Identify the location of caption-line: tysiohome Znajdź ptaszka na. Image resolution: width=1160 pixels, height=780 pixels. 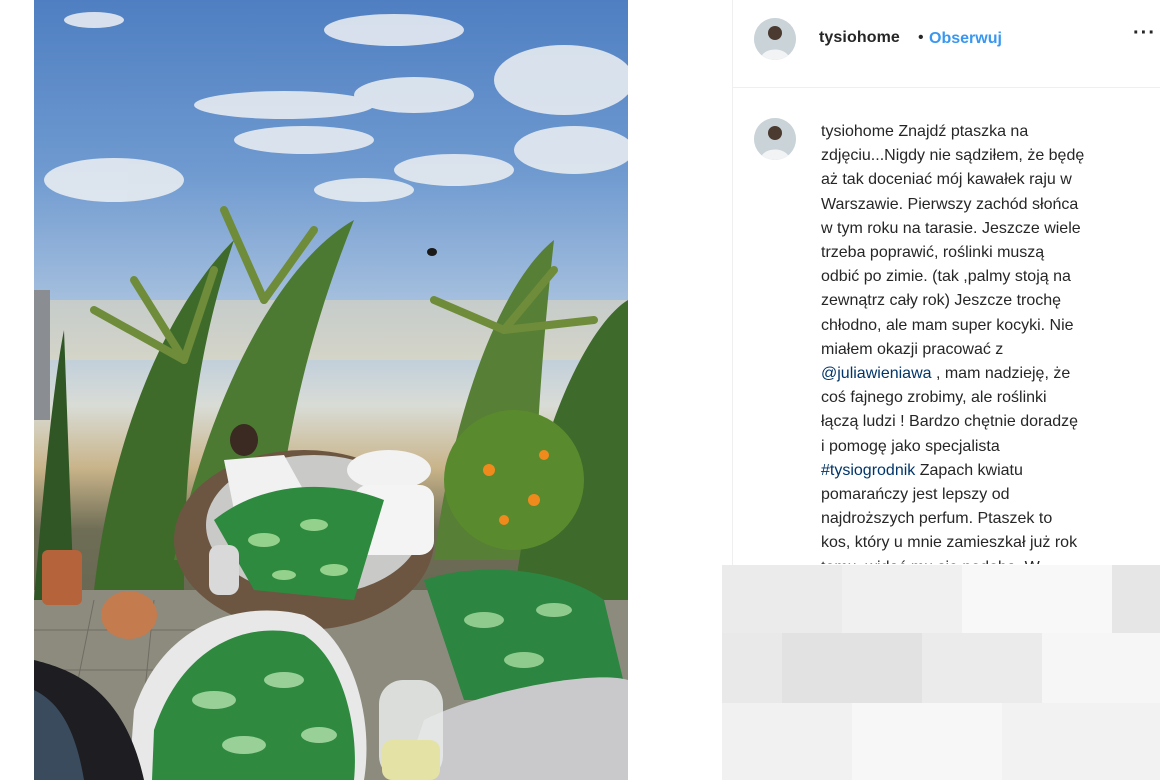
(986, 132).